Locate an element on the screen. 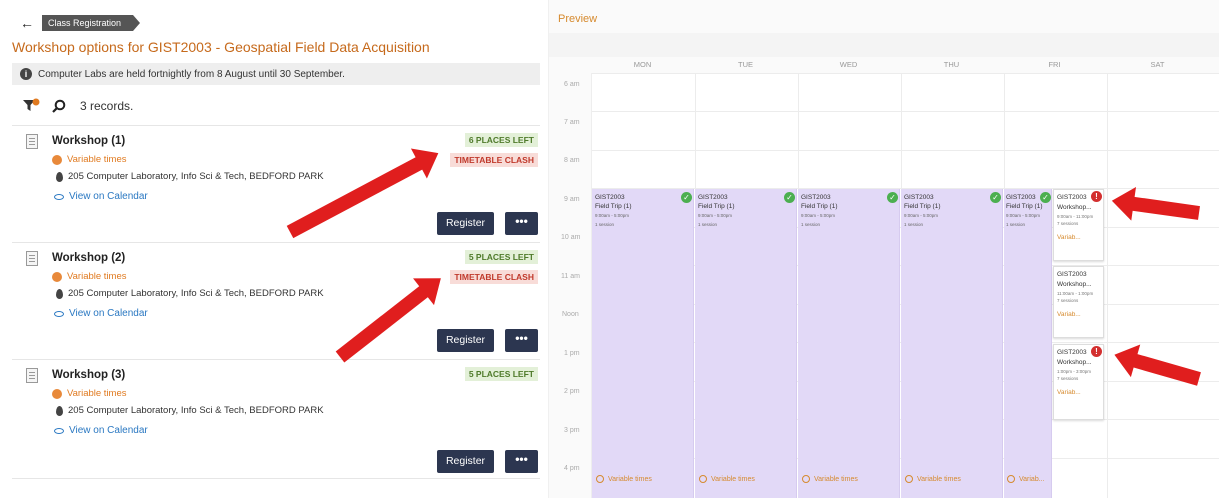 Image resolution: width=1219 pixels, height=498 pixels. places-left-badge: 6 PLACES LEFT is located at coordinates (501, 140).